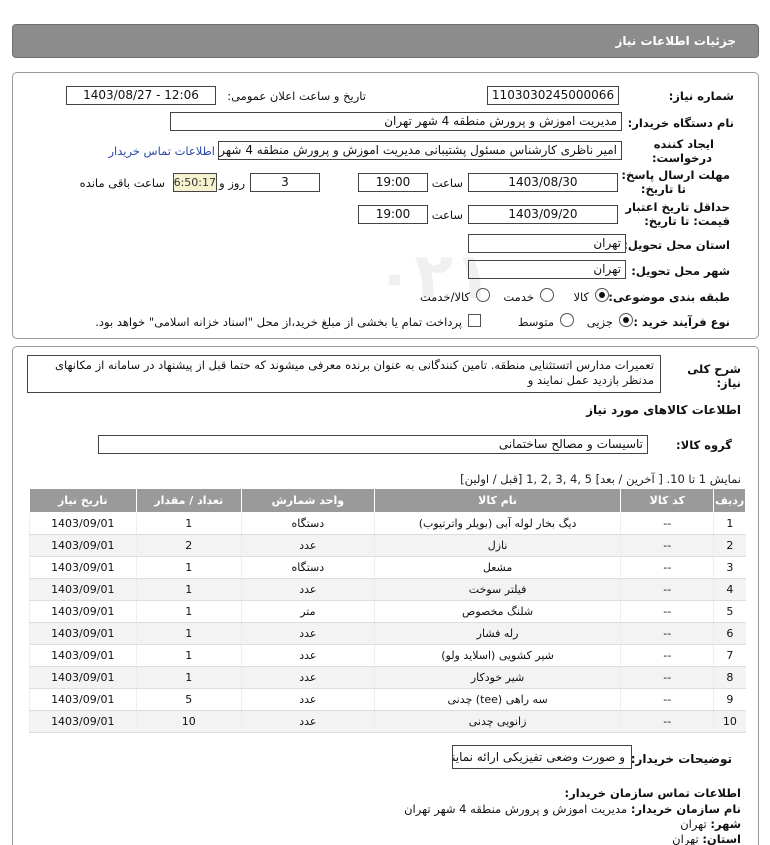  I want to click on category-service-radio, so click(547, 295).